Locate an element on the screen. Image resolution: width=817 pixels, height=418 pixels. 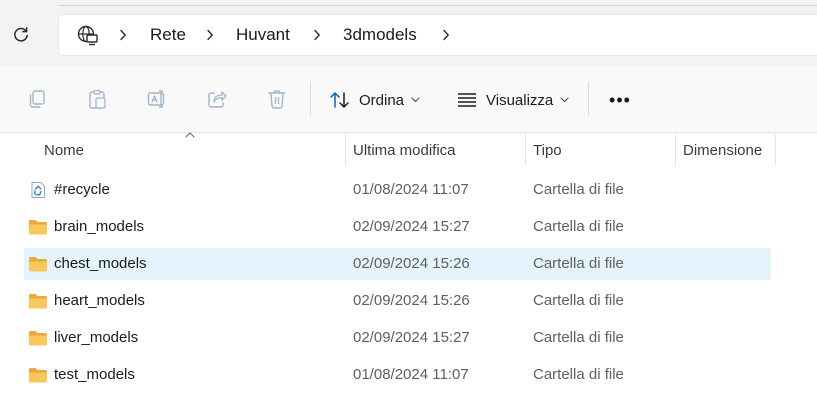
view-button: Visualizza is located at coordinates (512, 100).